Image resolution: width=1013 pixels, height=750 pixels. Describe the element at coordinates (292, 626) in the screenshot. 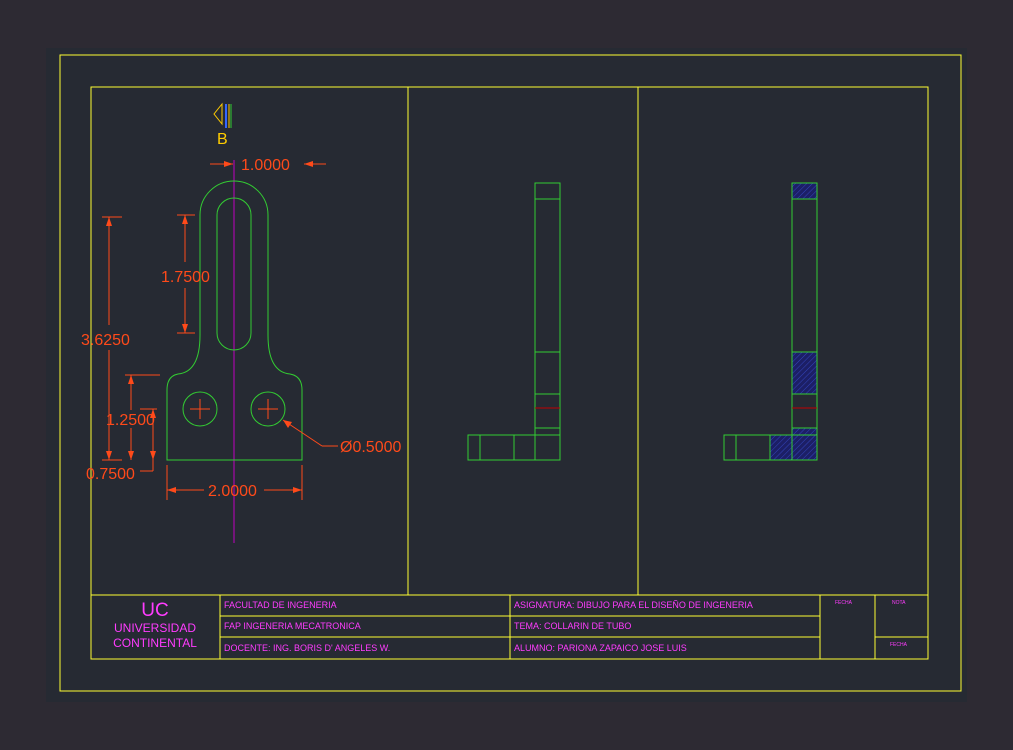

I see `program-text: FAP INGENERIA MECATRONICA` at that location.